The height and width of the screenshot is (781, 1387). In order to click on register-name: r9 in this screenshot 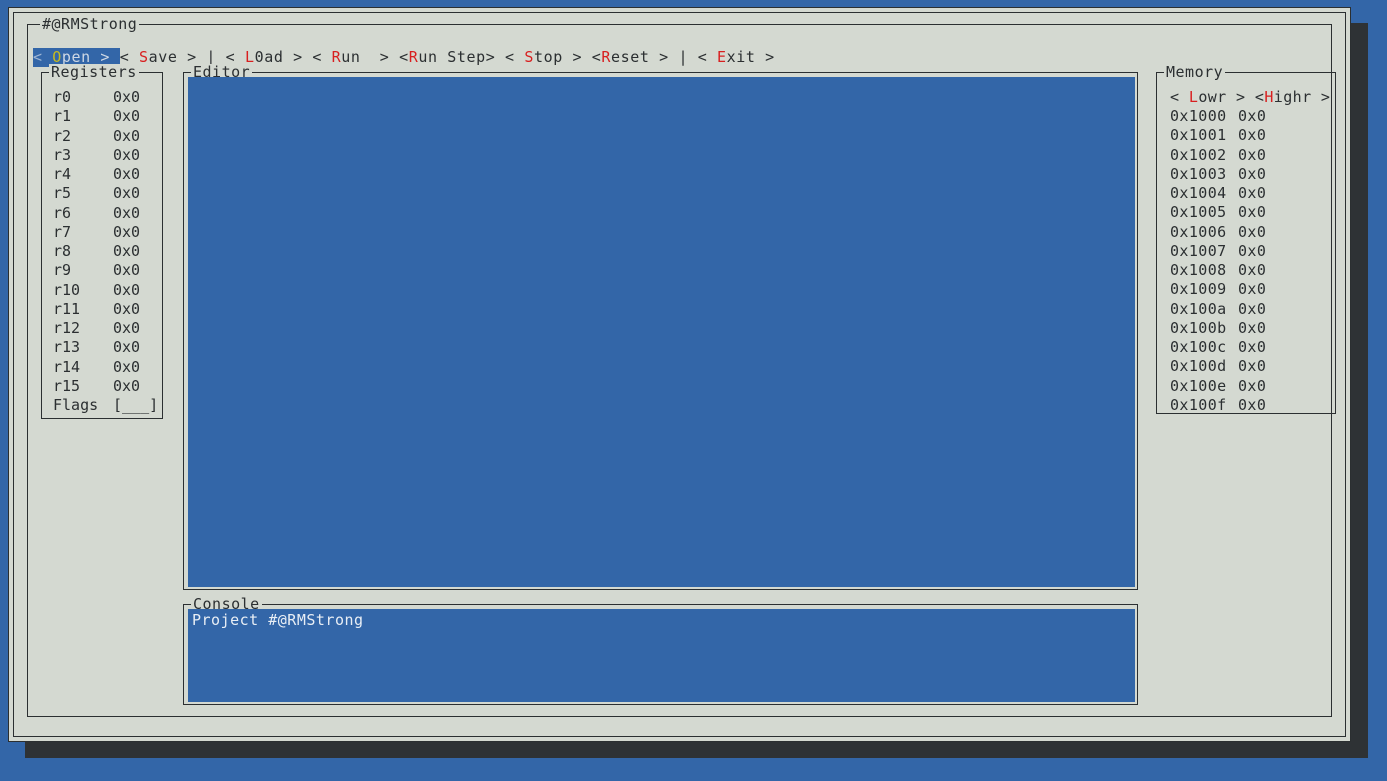, I will do `click(62, 270)`.